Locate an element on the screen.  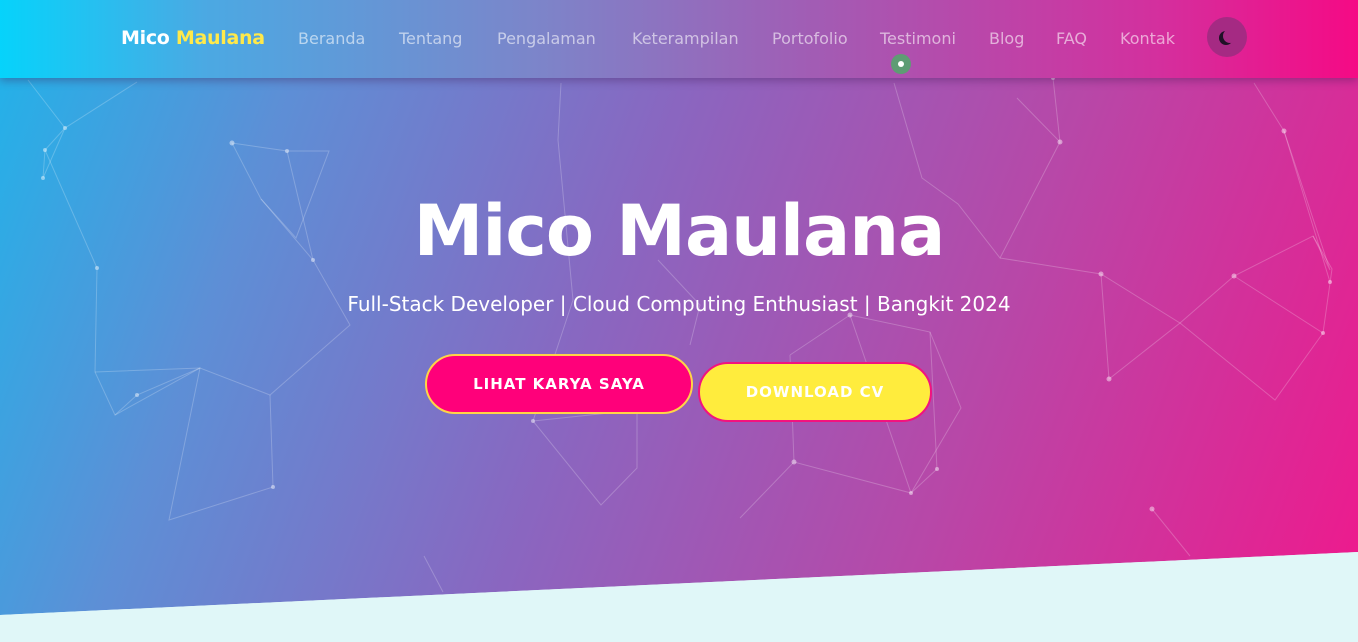
brand-logo: Mico Maulana is located at coordinates (193, 38).